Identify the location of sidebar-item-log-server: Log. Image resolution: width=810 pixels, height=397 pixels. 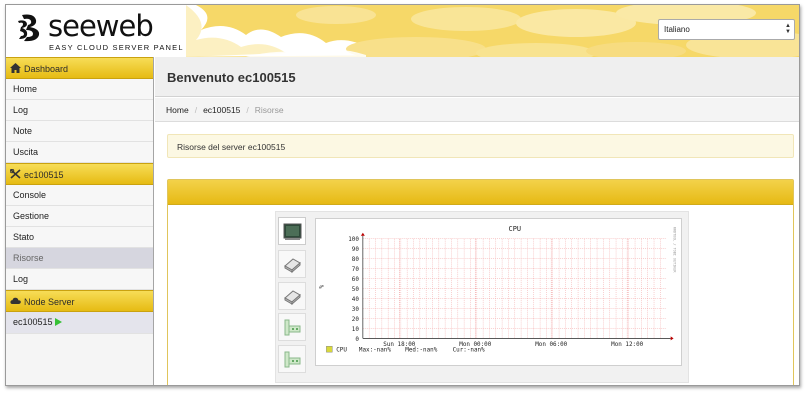
(79, 279).